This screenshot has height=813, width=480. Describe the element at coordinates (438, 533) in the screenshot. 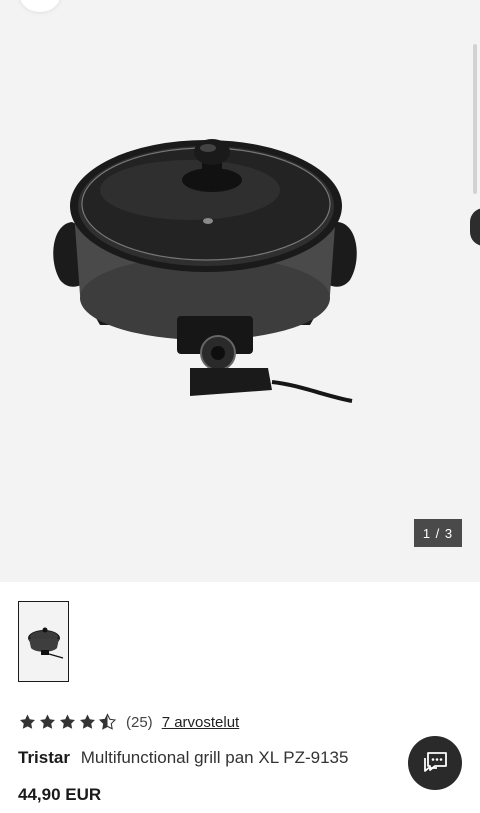

I see `image-counter: 1 / 3` at that location.